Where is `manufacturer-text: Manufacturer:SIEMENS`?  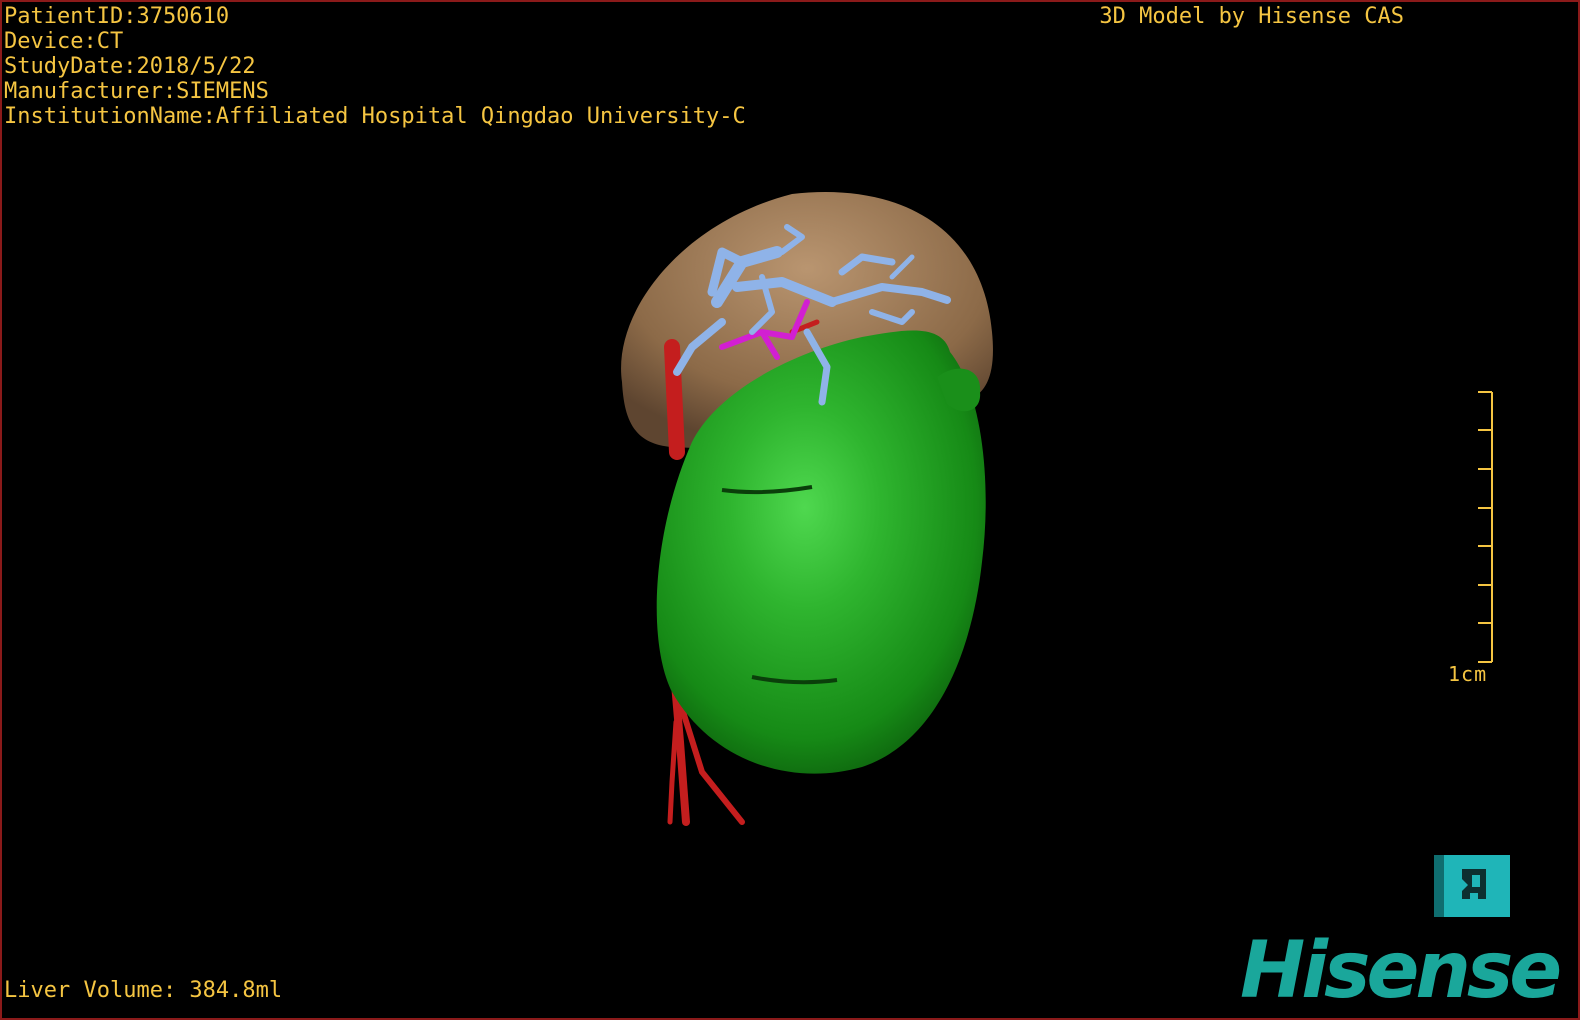
manufacturer-text: Manufacturer:SIEMENS is located at coordinates (136, 91).